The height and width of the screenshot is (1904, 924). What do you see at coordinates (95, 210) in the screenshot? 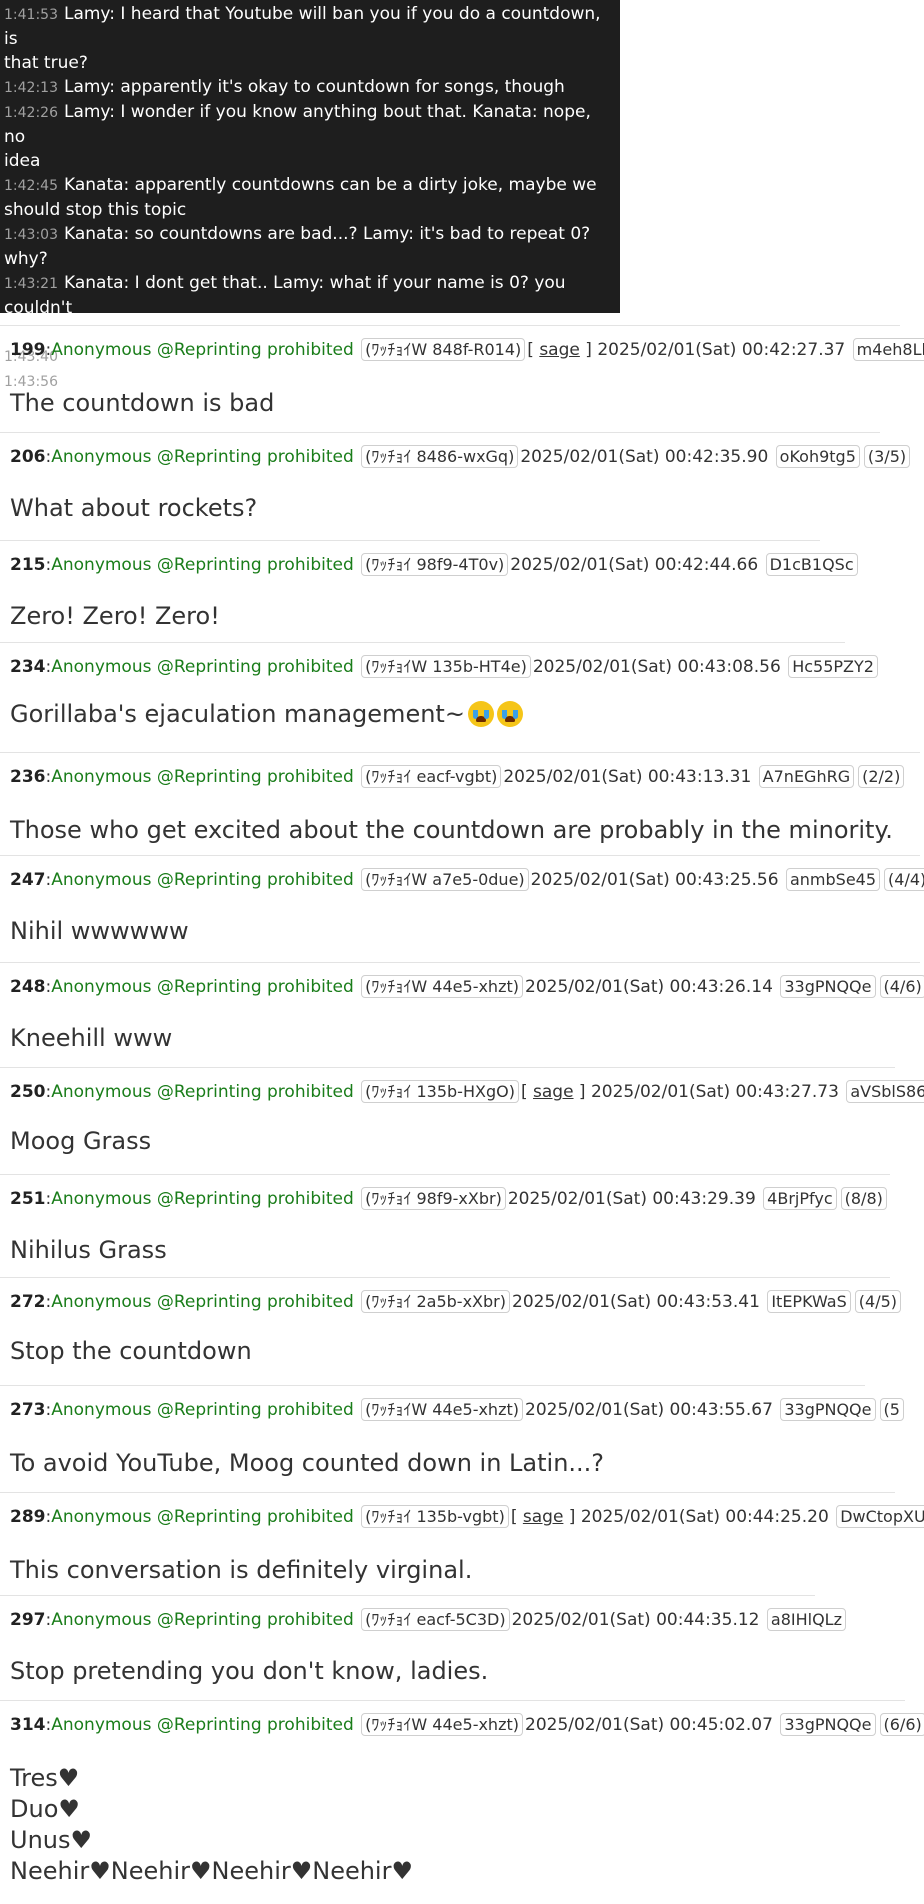
I see `chat-line-continued: should stop this topic` at bounding box center [95, 210].